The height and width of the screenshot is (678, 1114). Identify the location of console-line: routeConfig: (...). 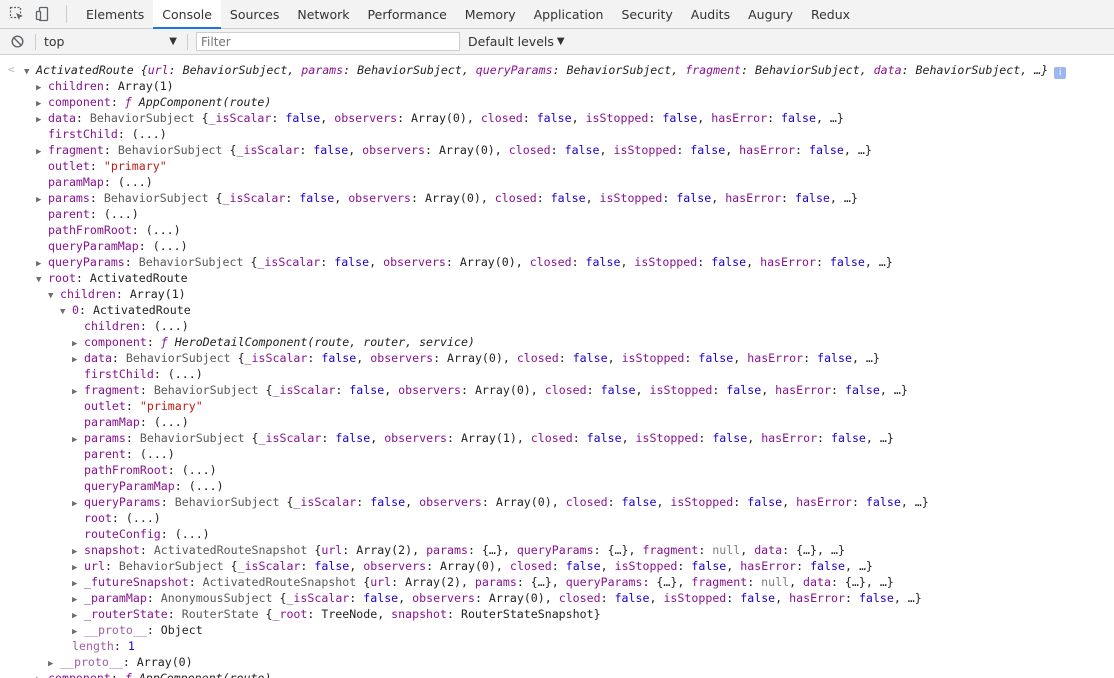
(141, 534).